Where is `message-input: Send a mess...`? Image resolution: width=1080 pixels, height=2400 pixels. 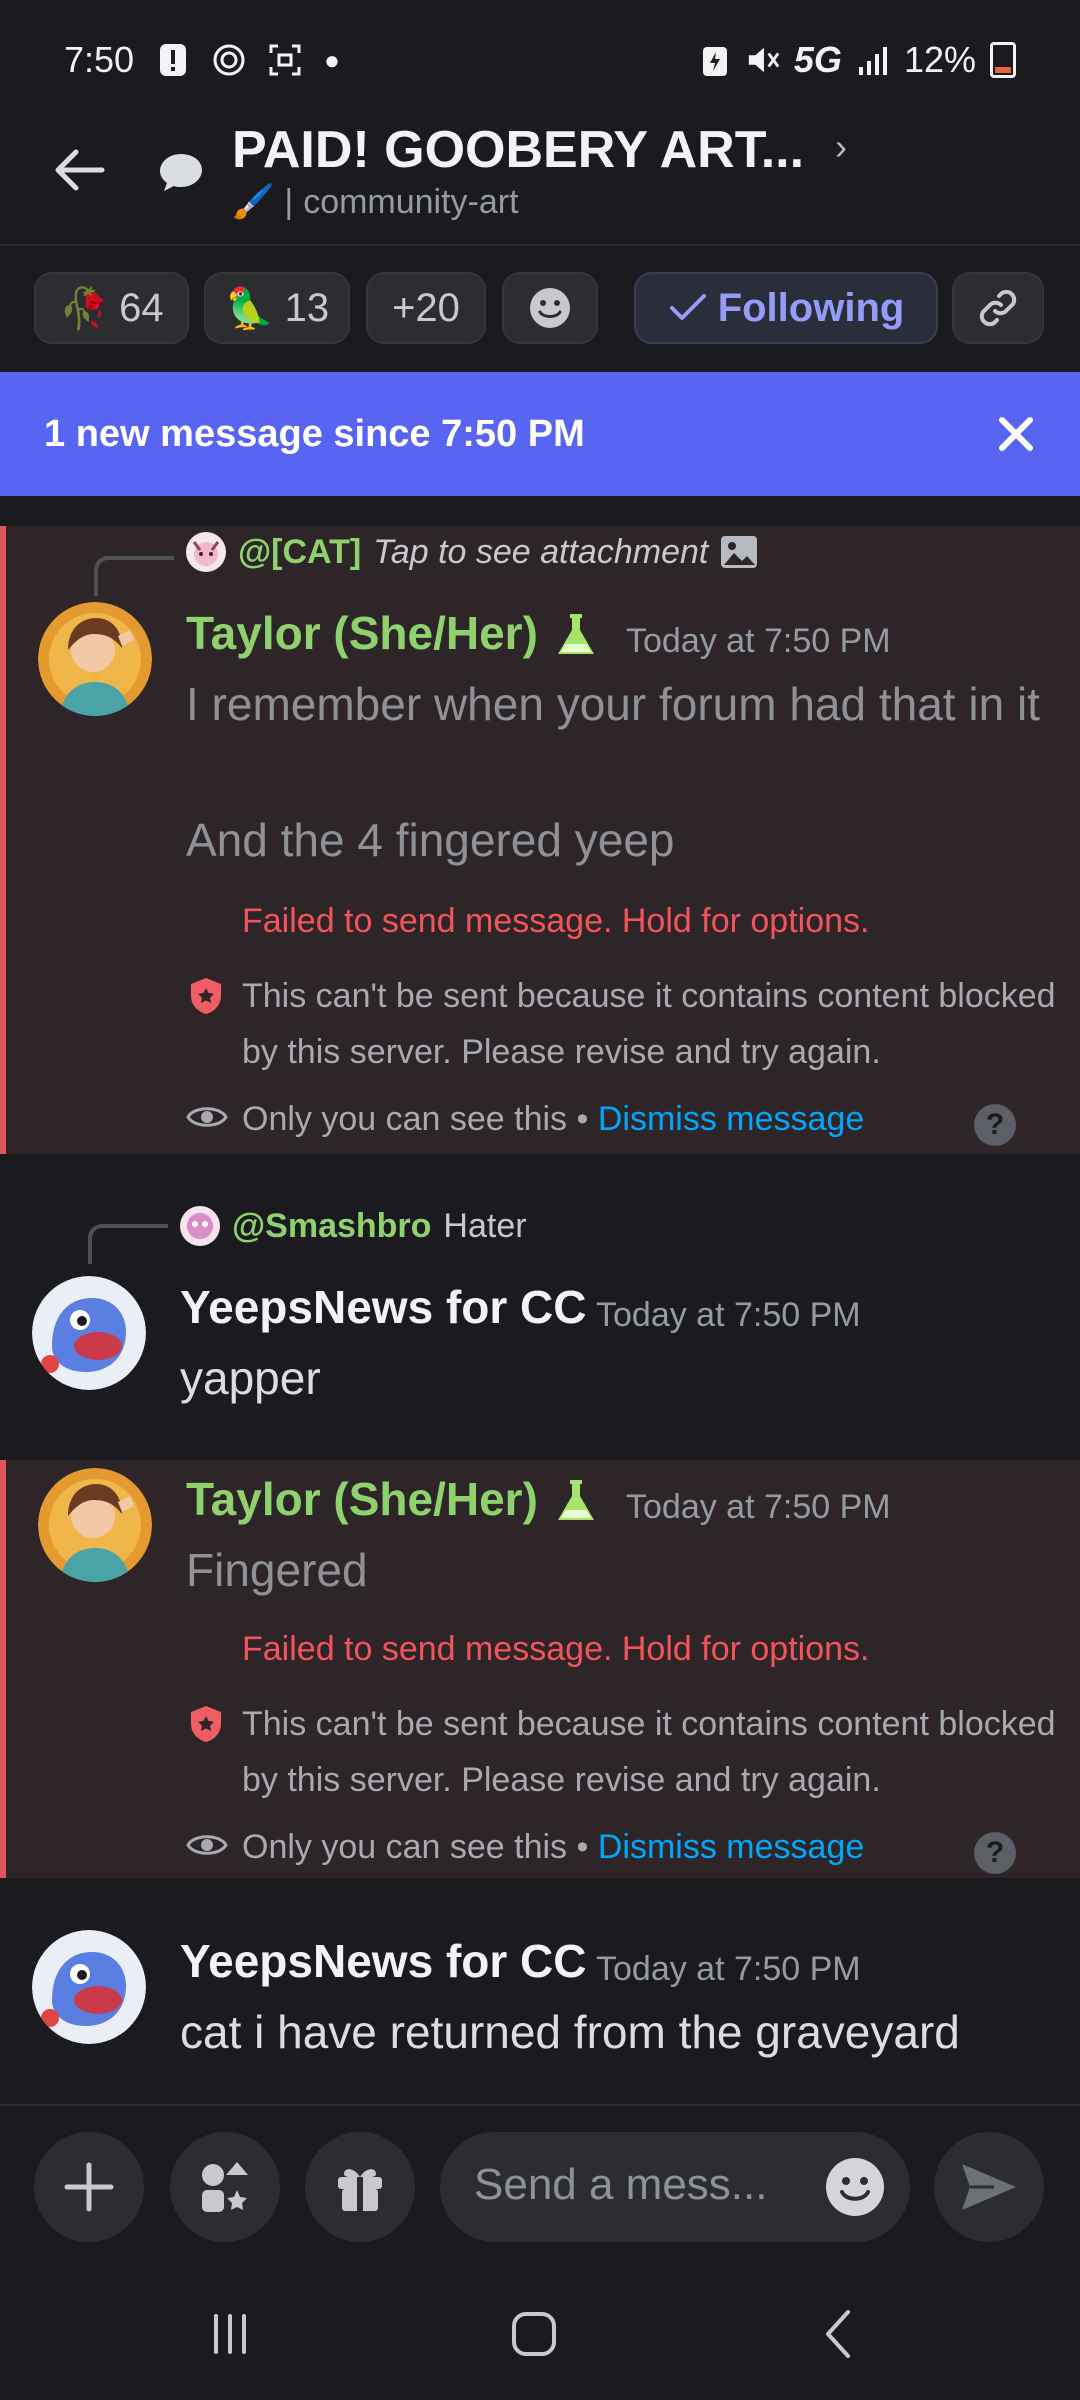
message-input: Send a mess... is located at coordinates (675, 2187).